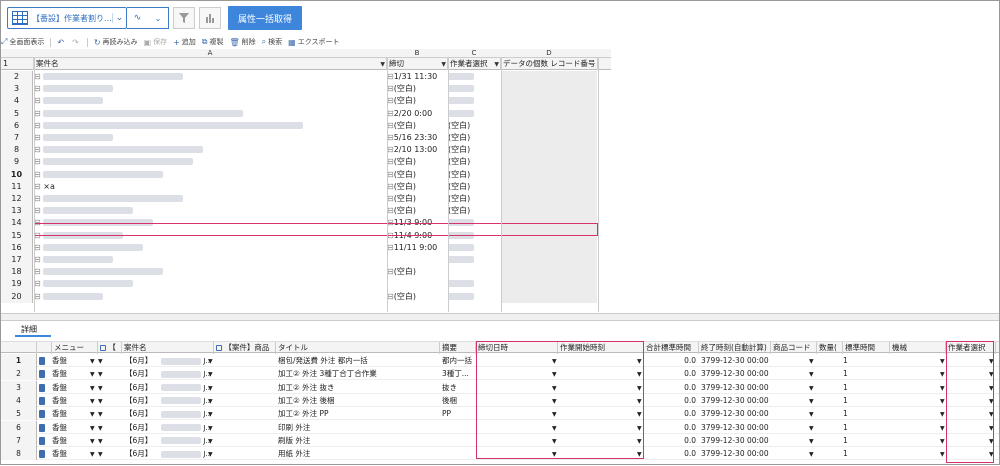 The width and height of the screenshot is (1000, 466). I want to click on header-deadline-datetime: 締切日時, so click(517, 348).